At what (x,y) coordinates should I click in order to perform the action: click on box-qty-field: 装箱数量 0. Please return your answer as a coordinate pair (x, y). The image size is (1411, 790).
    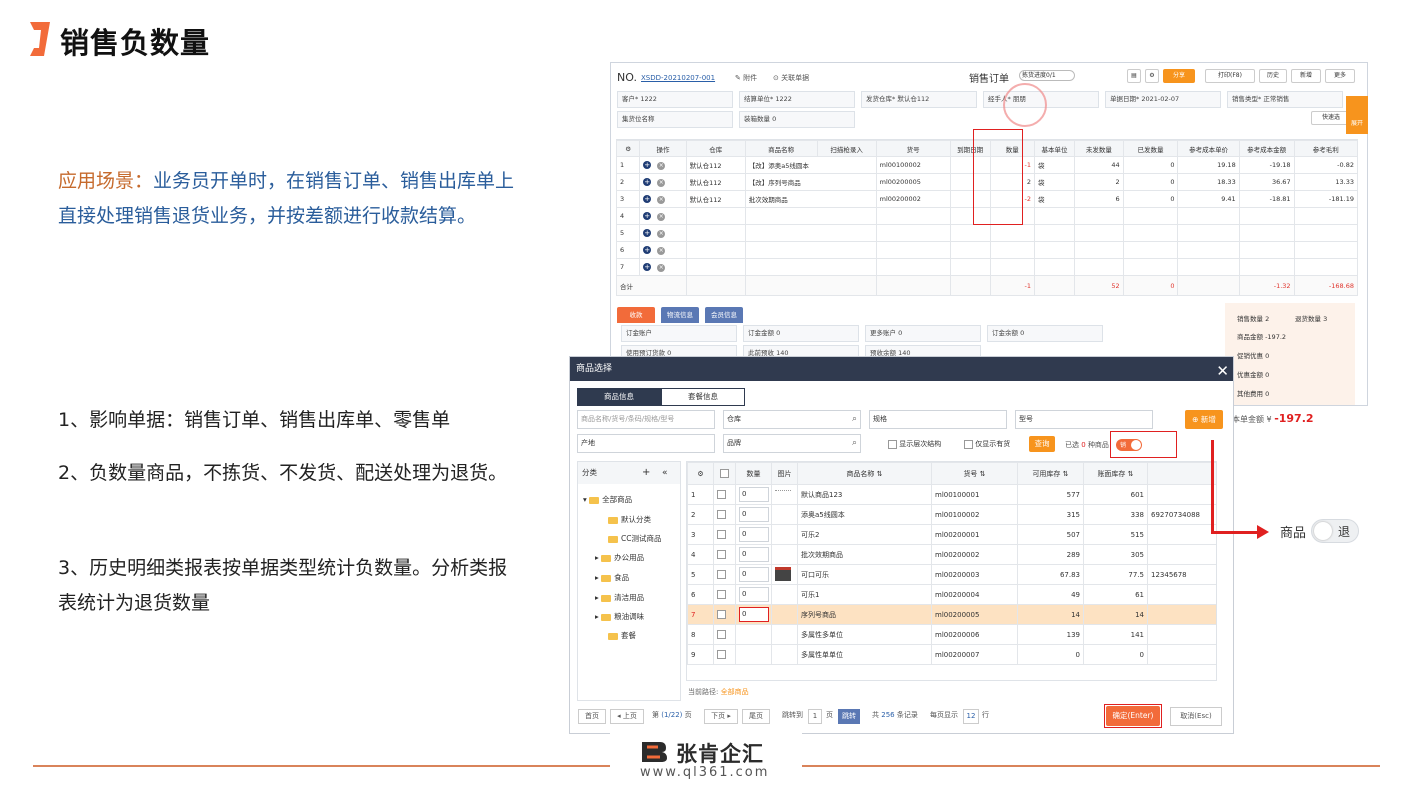
    Looking at the image, I should click on (797, 119).